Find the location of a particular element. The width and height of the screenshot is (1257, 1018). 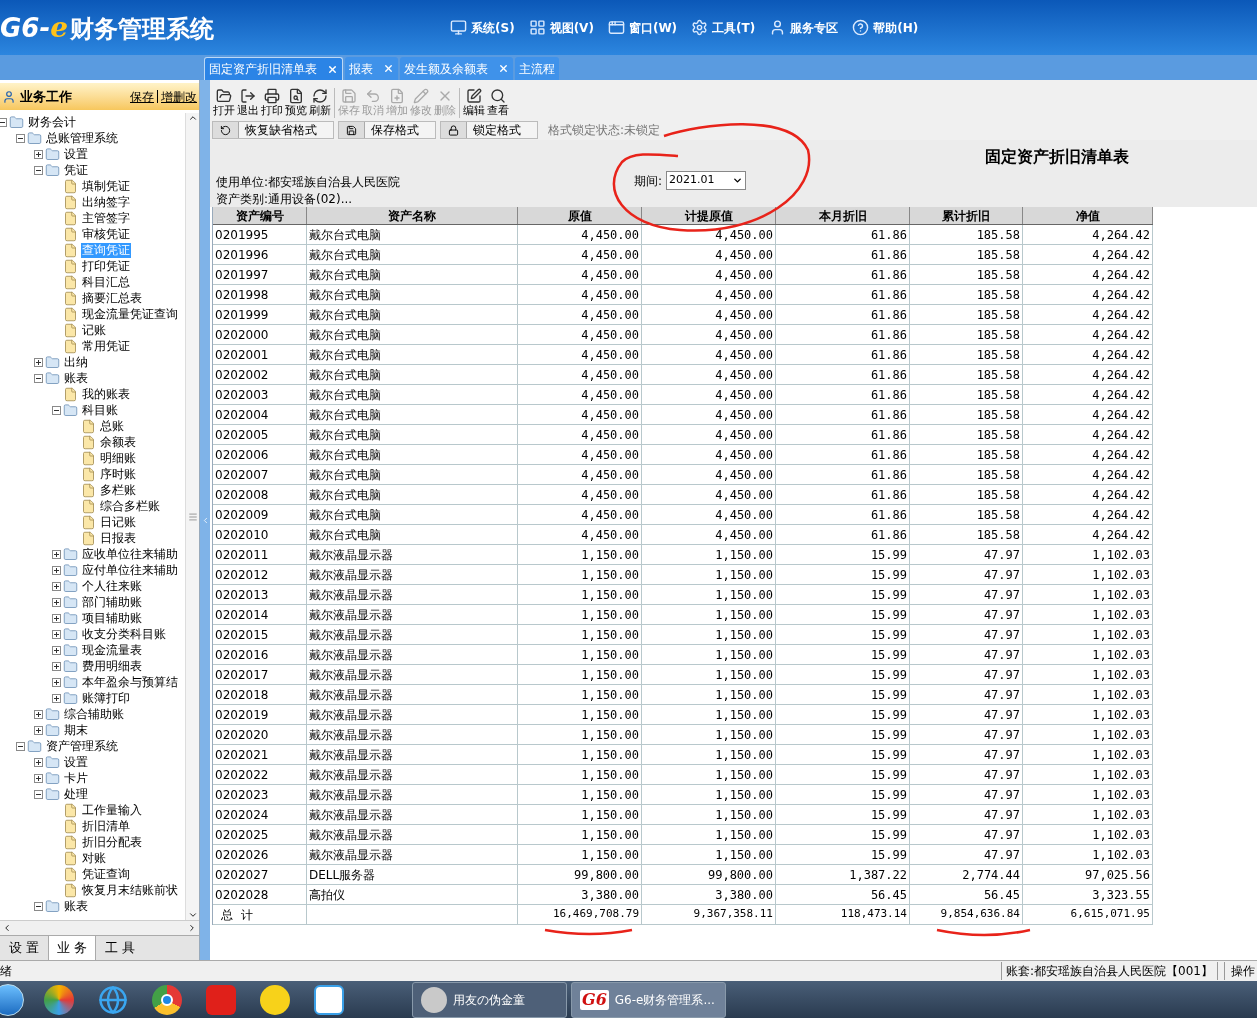

column-header: 资产名称 is located at coordinates (412, 215).